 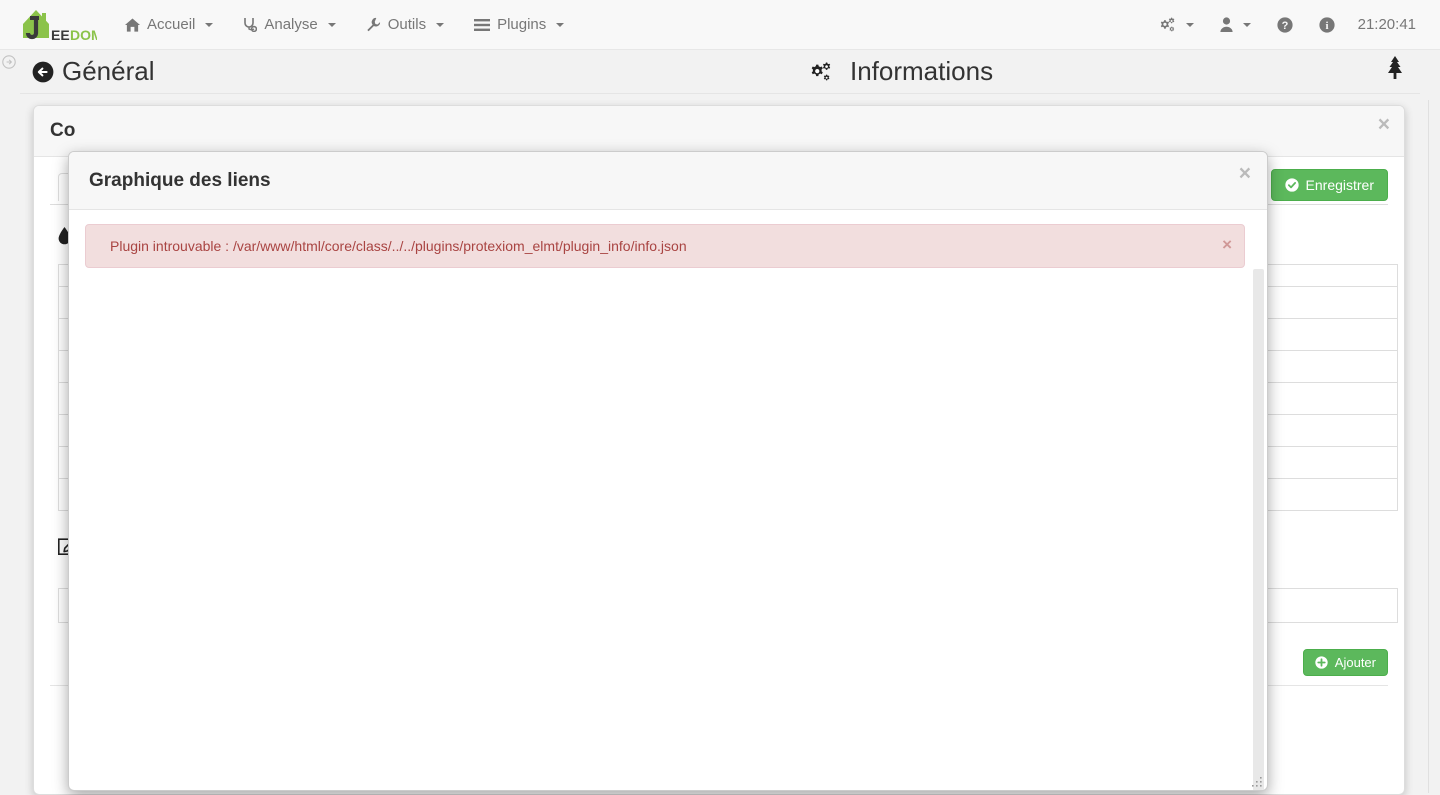 I want to click on background-panel-title: Co, so click(x=63, y=130).